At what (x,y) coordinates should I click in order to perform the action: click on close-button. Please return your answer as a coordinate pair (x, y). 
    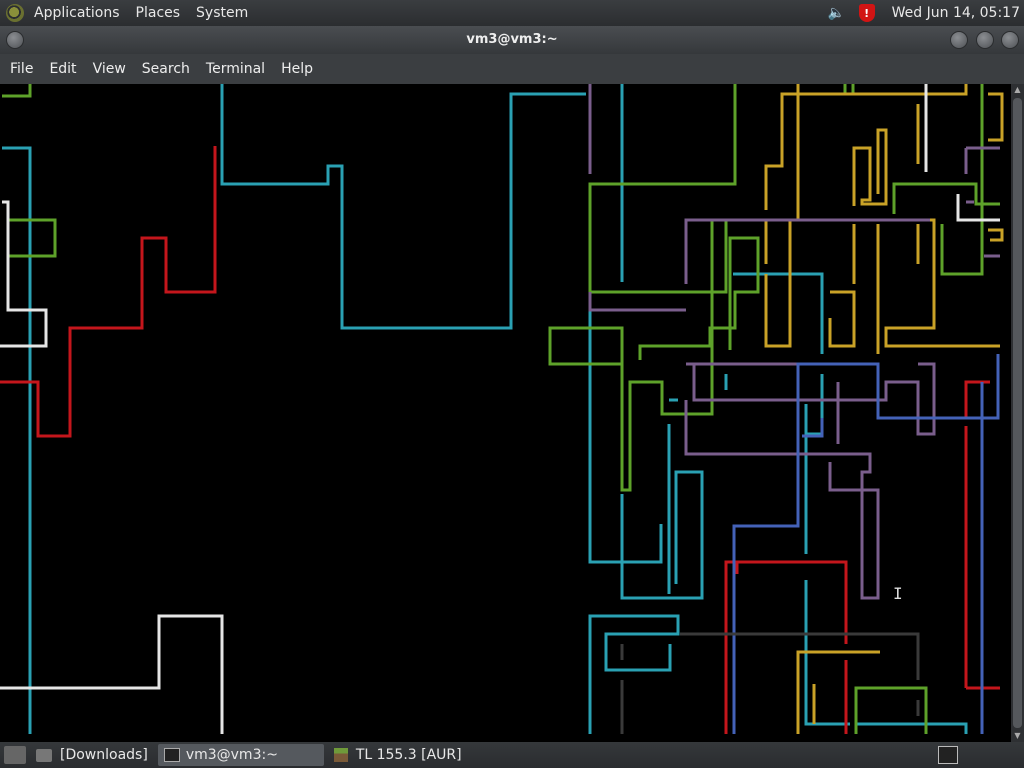
    Looking at the image, I should click on (1010, 40).